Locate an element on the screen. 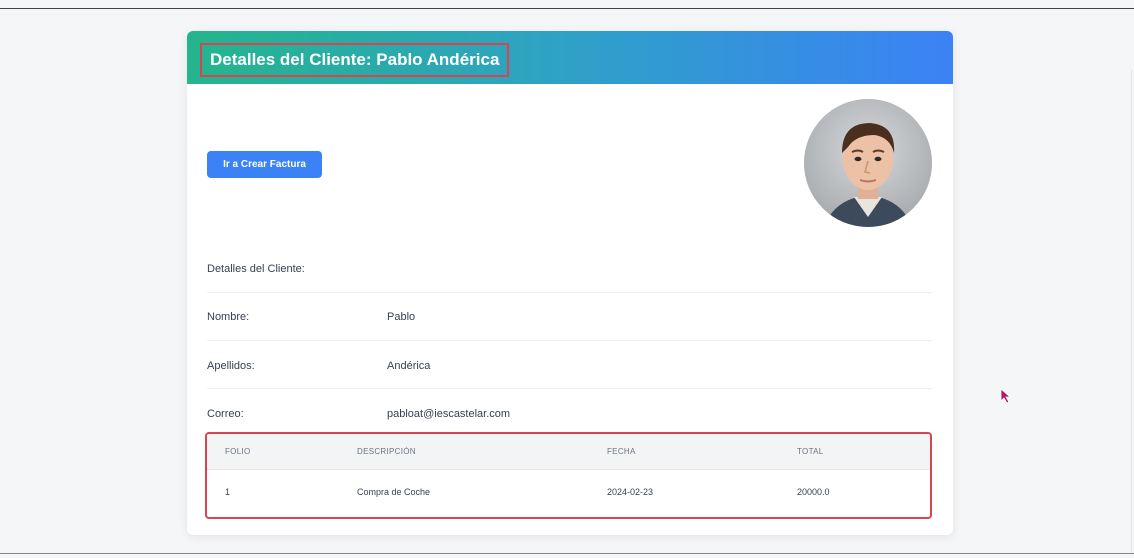 The image size is (1134, 558). window-bottom-border is located at coordinates (567, 553).